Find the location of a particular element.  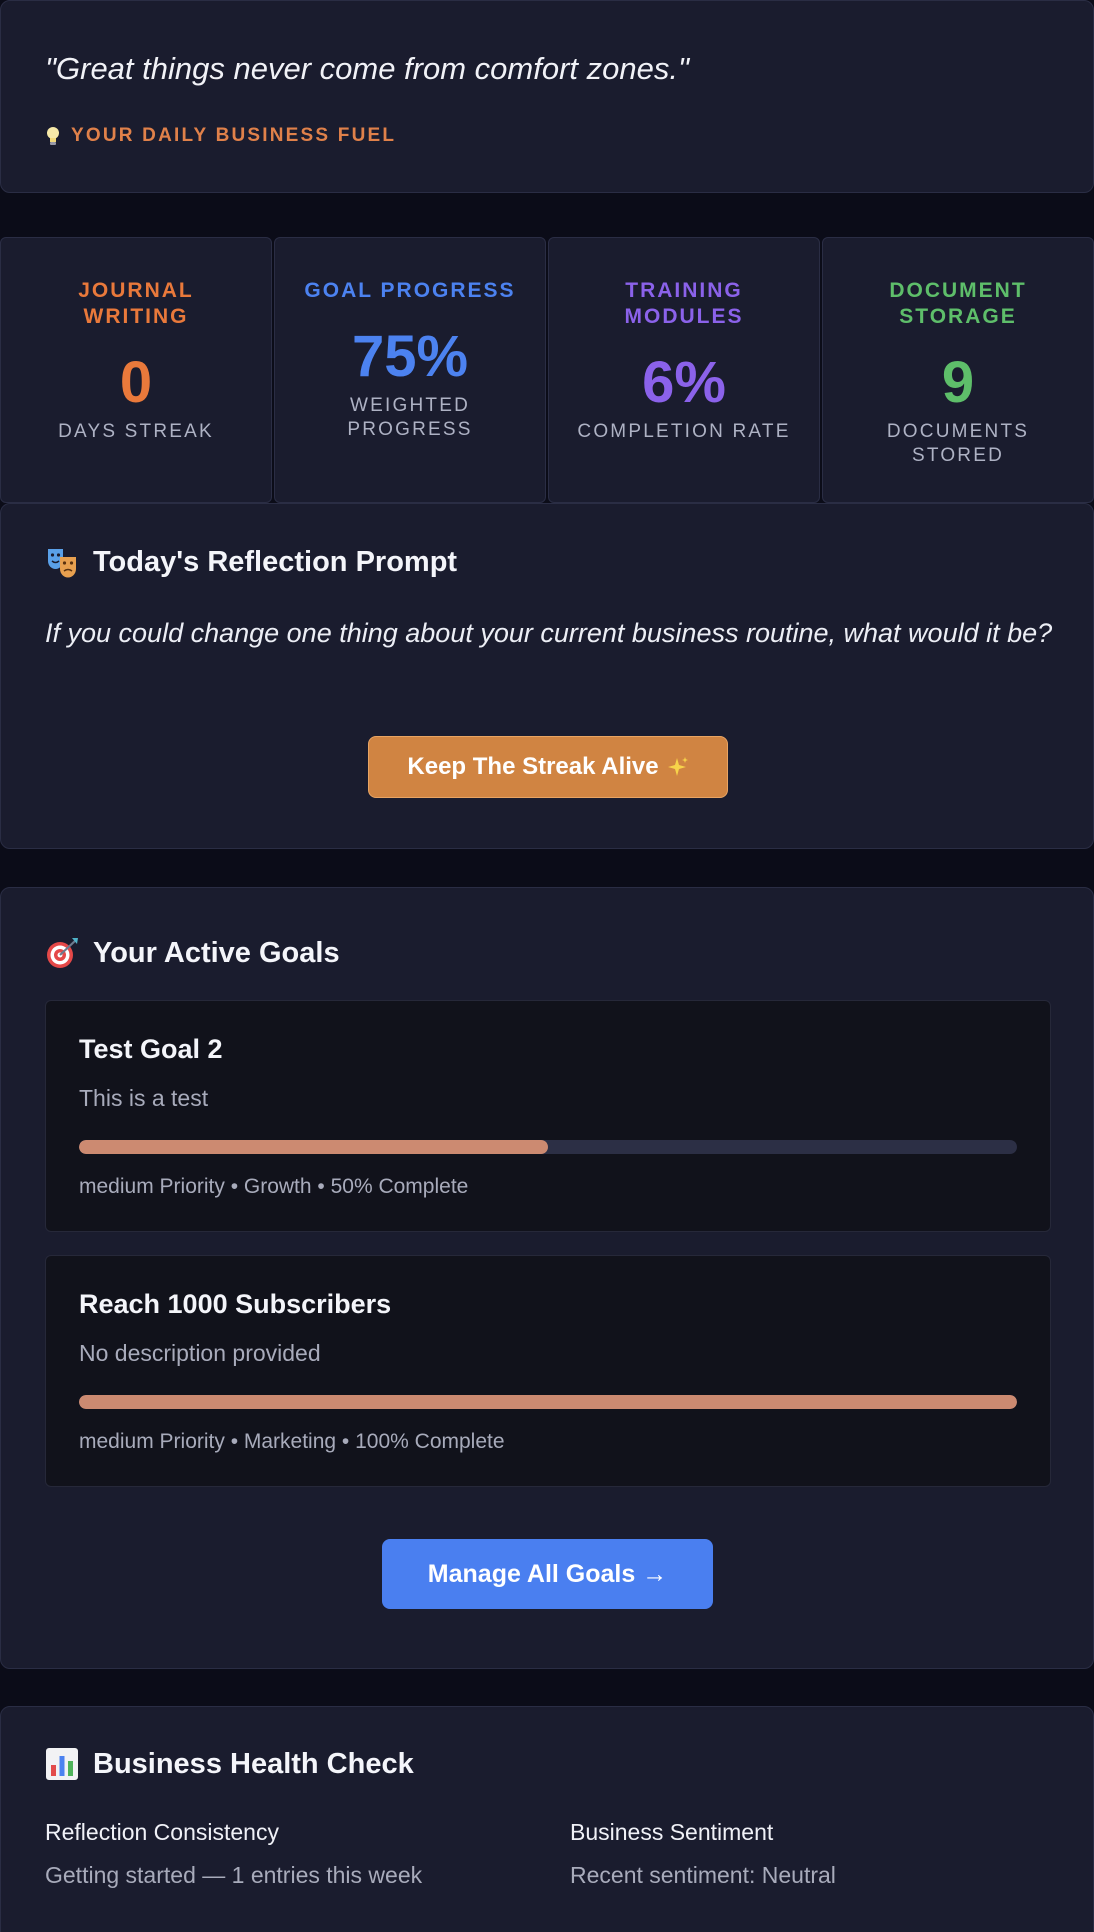

stat-sub: COMPLETION RATE is located at coordinates (684, 431).